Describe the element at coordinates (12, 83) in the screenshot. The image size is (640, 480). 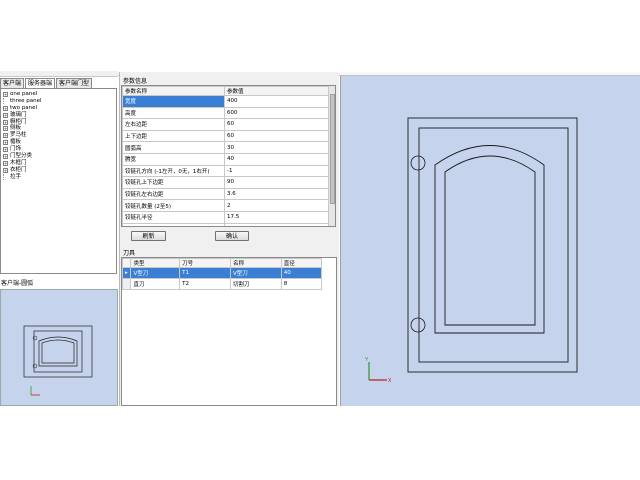
I see `tab-client: 客户端` at that location.